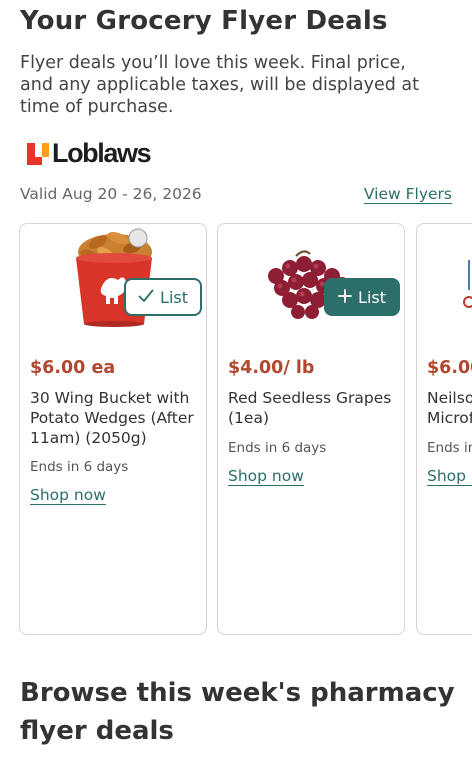 The image size is (472, 760). What do you see at coordinates (444, 429) in the screenshot?
I see `deal-card: $6.00 Neilso Microf Ends in Shop r` at bounding box center [444, 429].